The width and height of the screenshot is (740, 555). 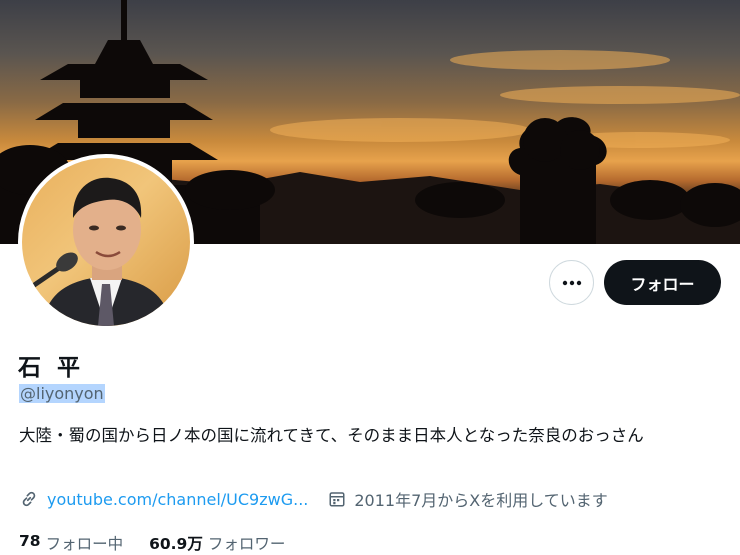 I want to click on link-icon, so click(x=29, y=499).